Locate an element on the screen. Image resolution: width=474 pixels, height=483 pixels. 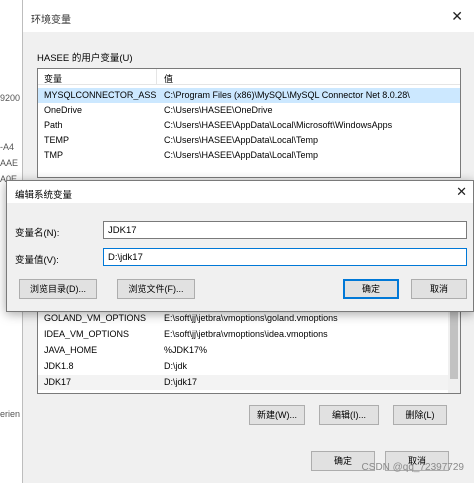
table-row: TEMP C:\Users\HASEE\AppData\Local\Temp is located at coordinates (249, 140).